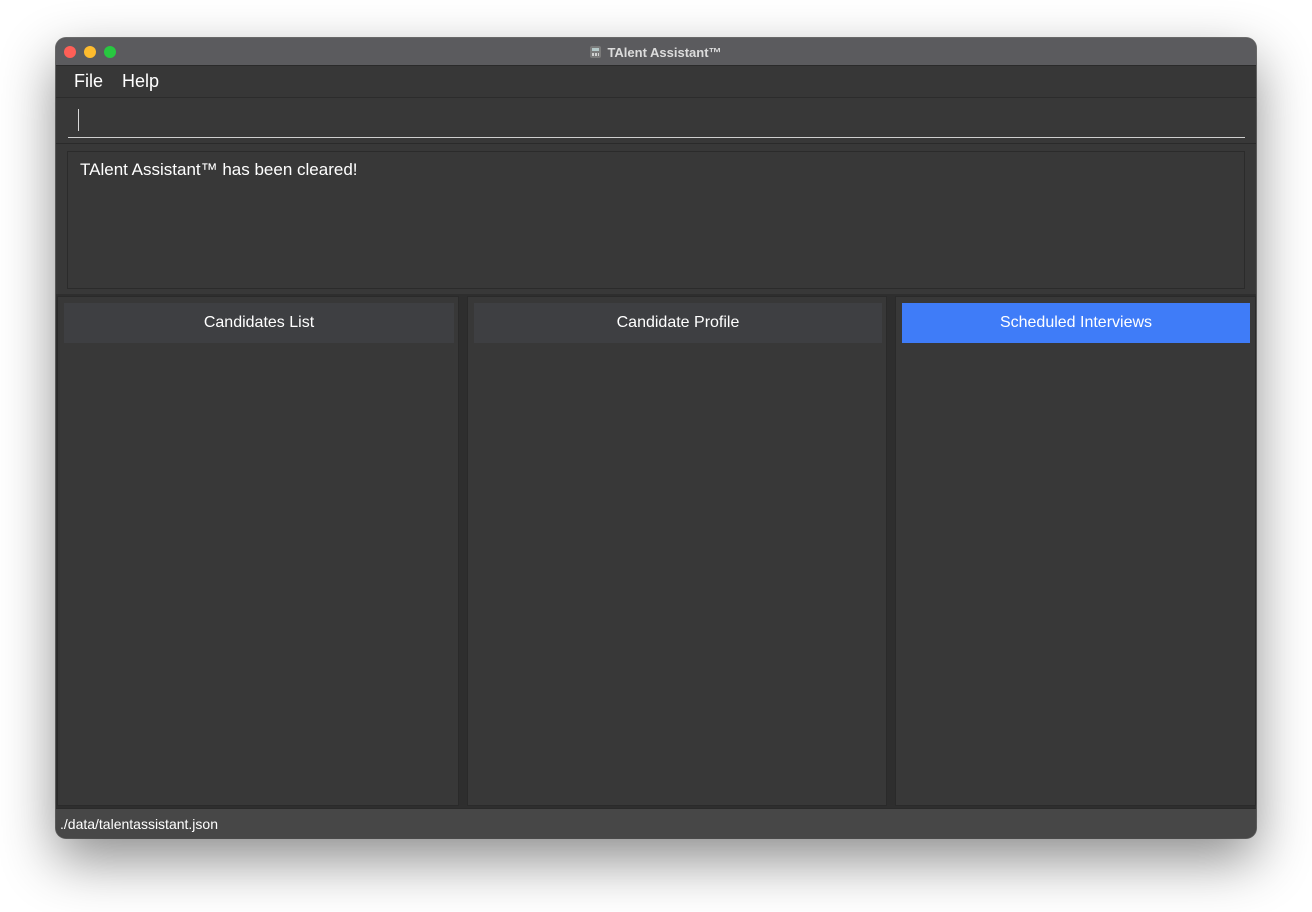 This screenshot has height=912, width=1312. I want to click on window-title-group: TAlent Assistant™, so click(656, 52).